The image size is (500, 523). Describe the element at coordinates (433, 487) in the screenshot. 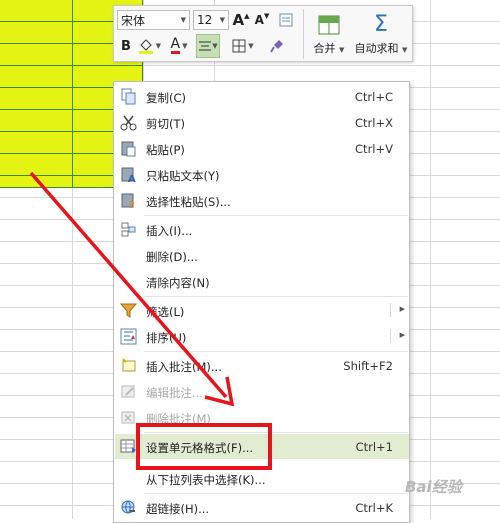

I see `watermark: Bai经验` at that location.